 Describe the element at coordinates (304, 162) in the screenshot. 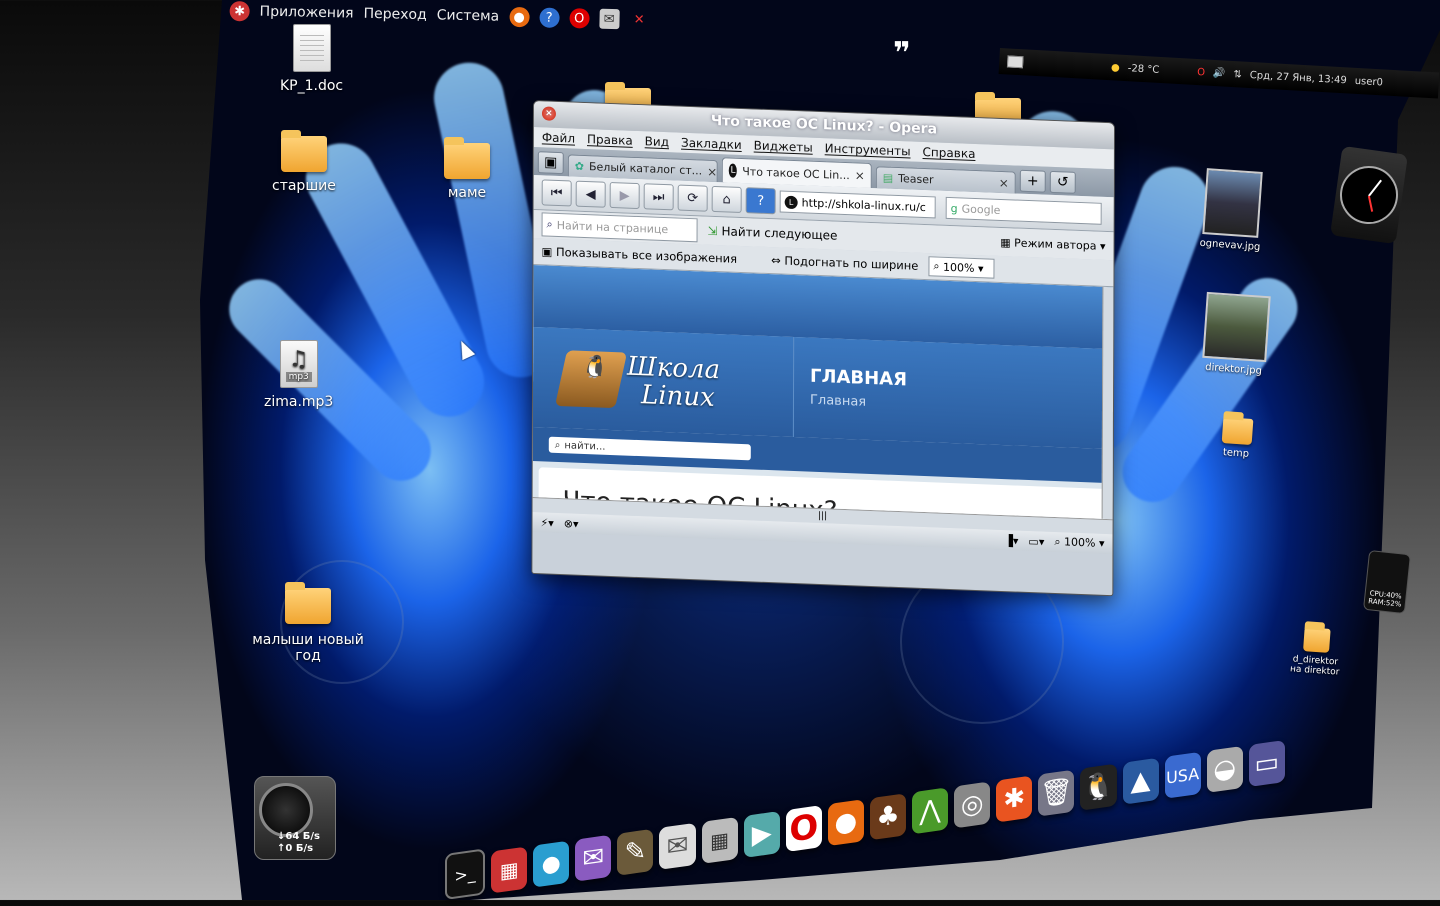

I see `desktop-icon-starshie: старшие` at that location.